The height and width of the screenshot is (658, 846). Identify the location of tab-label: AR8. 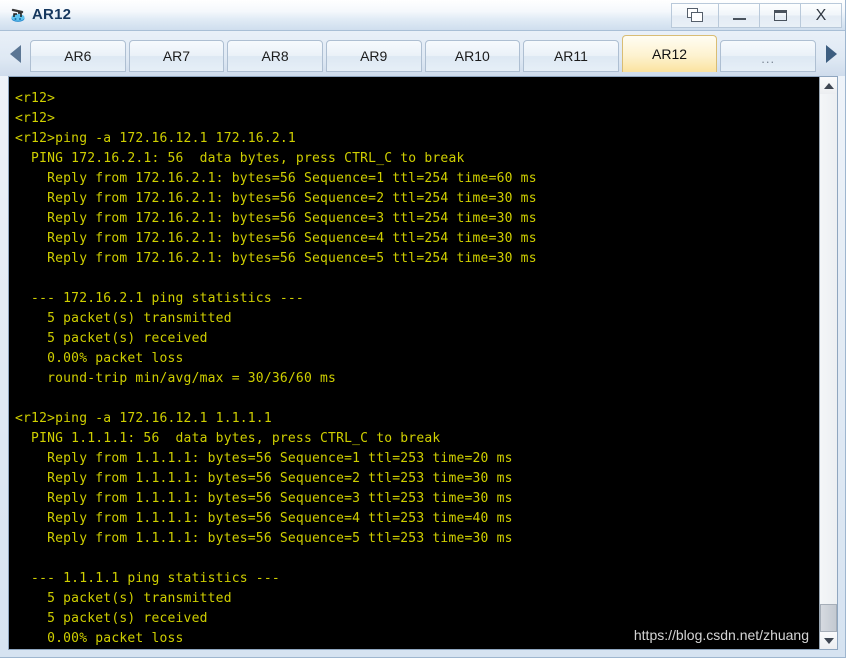
(275, 56).